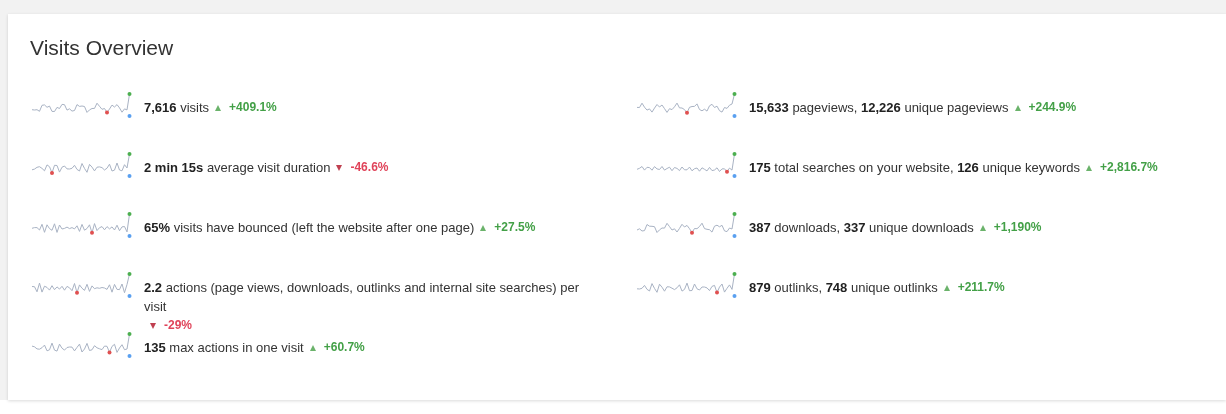  Describe the element at coordinates (362, 297) in the screenshot. I see `metric-text: 2.2 actions (page views, downloads, outlinks and internal site searches) per visit` at that location.